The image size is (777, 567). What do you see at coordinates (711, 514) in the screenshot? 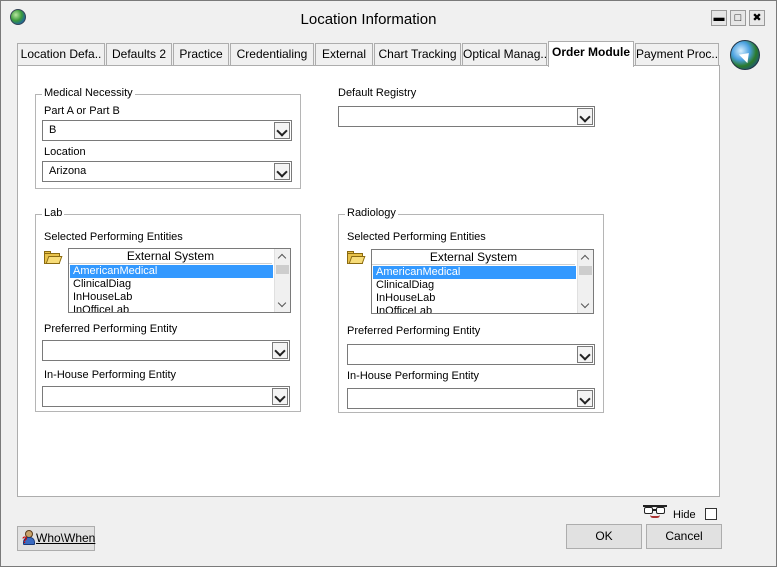
I see `hide-checkbox` at bounding box center [711, 514].